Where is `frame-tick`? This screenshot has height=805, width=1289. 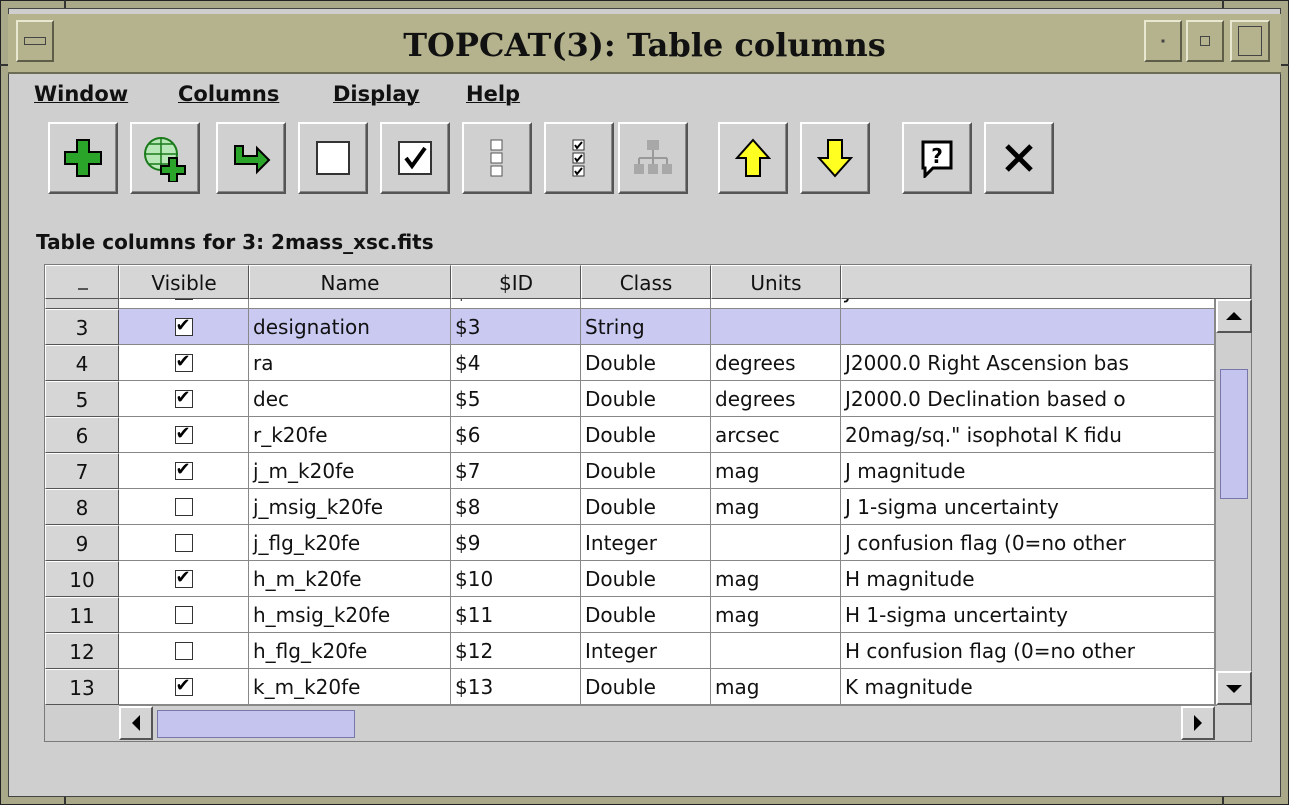
frame-tick is located at coordinates (65, 4).